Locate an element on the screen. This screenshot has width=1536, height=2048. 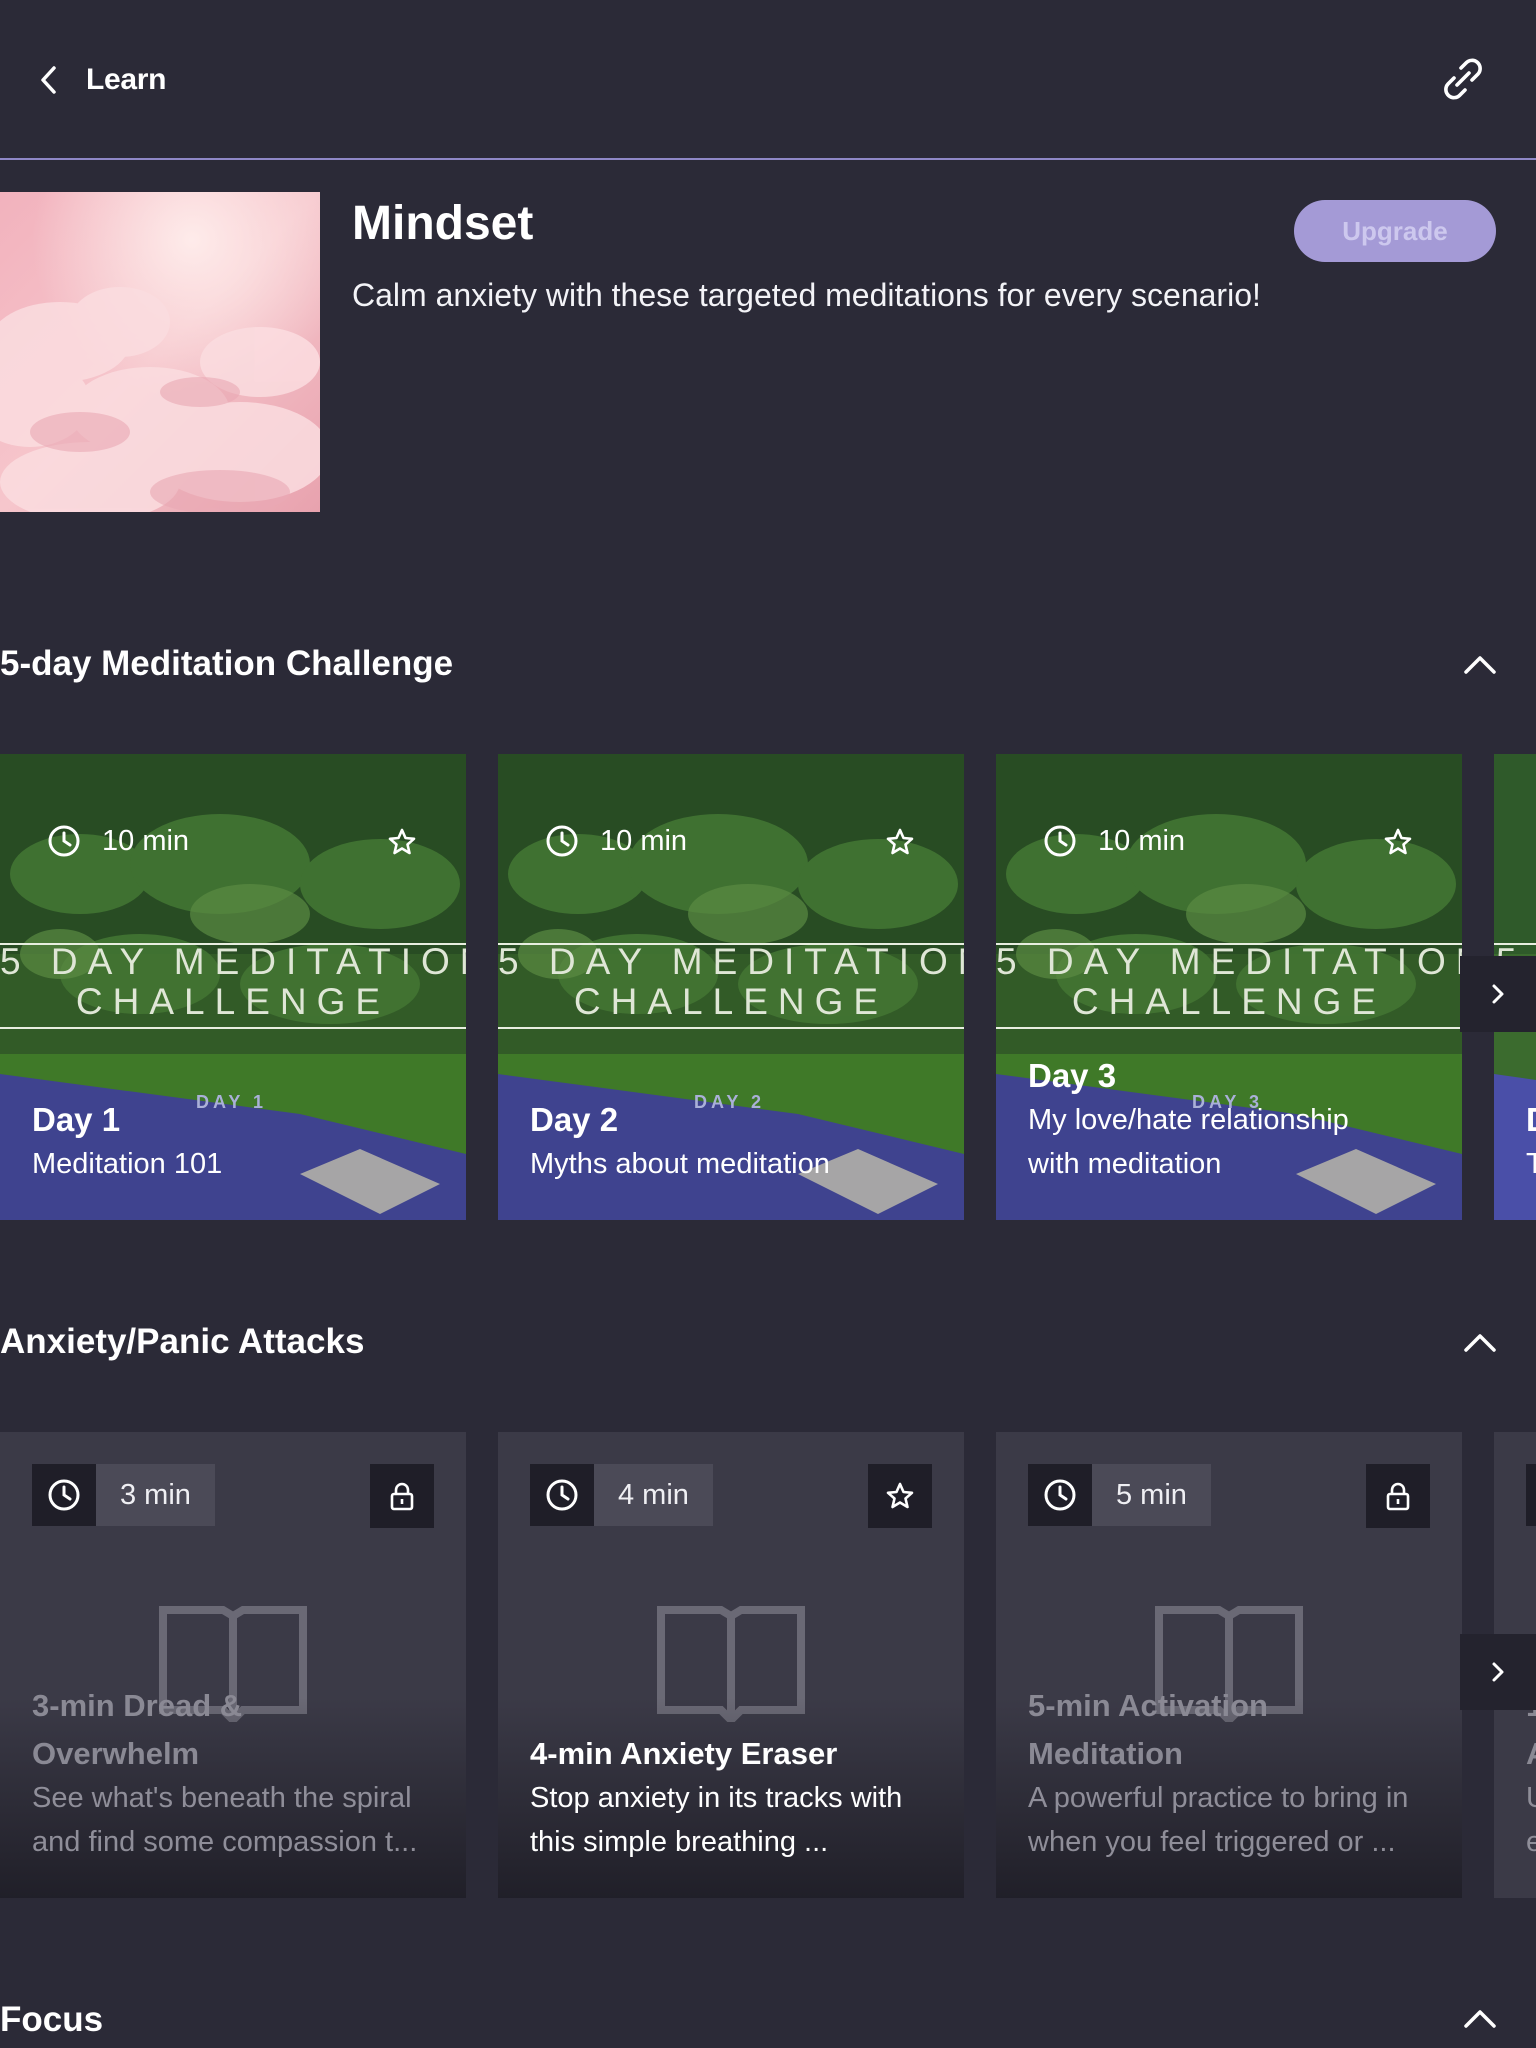
top-bar: Learn is located at coordinates (768, 80).